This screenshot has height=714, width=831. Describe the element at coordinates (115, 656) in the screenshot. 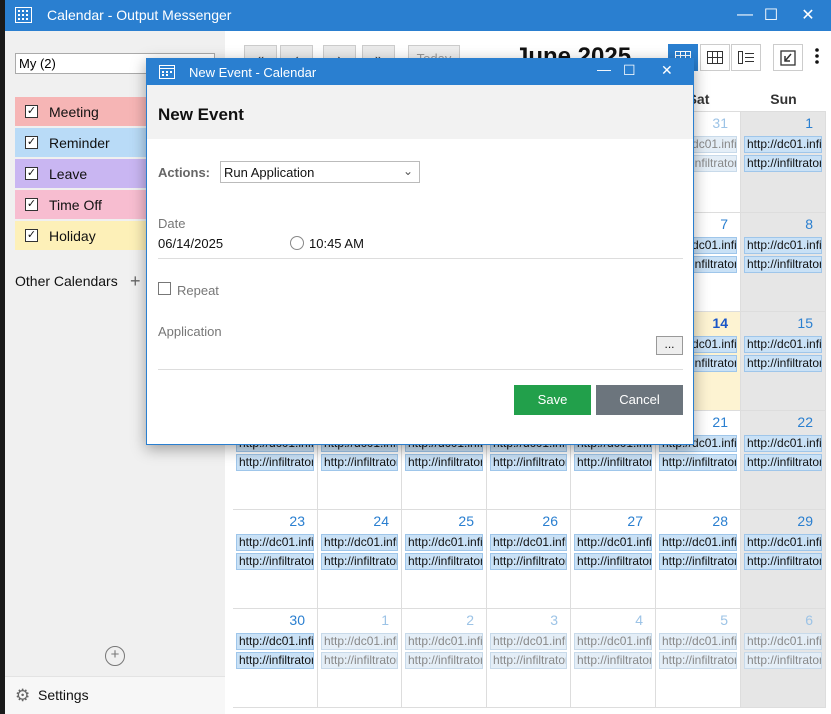

I see `add-calendar-icon: +` at that location.